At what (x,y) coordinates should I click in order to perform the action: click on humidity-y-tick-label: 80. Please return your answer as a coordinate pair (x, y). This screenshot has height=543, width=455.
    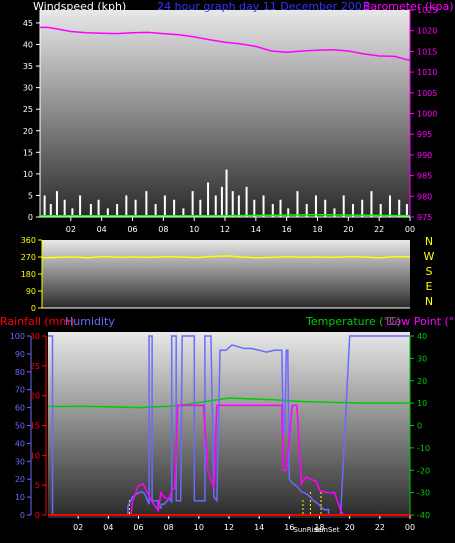
    Looking at the image, I should click on (20, 372).